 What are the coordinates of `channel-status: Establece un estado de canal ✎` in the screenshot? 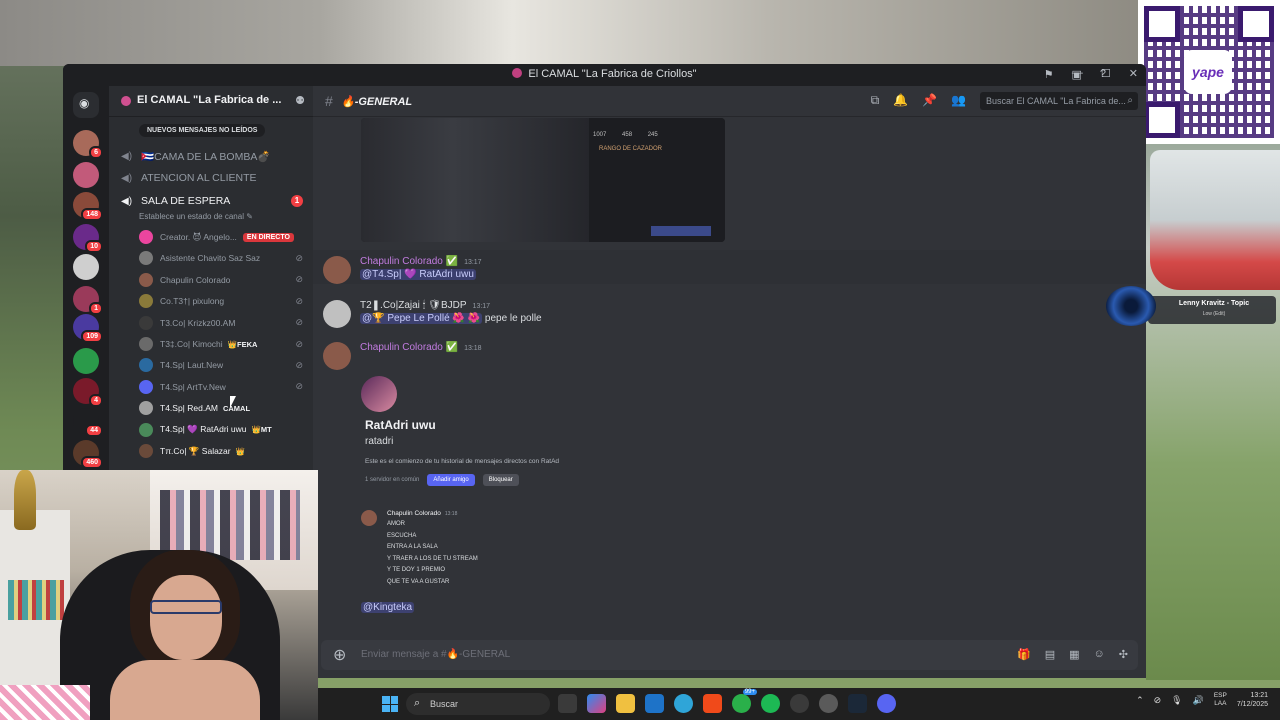 It's located at (196, 216).